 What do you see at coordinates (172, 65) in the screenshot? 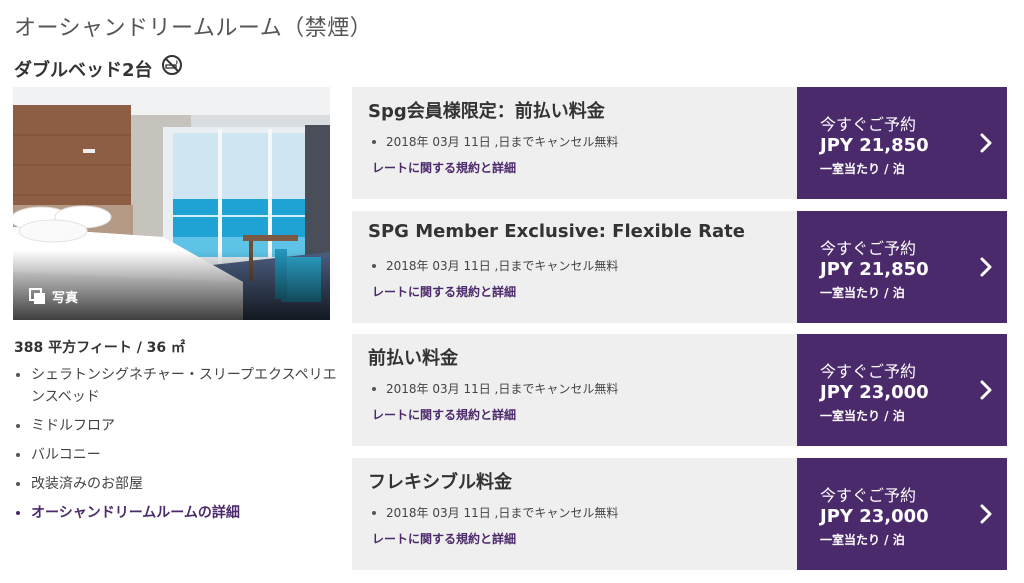
I see `no-smoking-icon` at bounding box center [172, 65].